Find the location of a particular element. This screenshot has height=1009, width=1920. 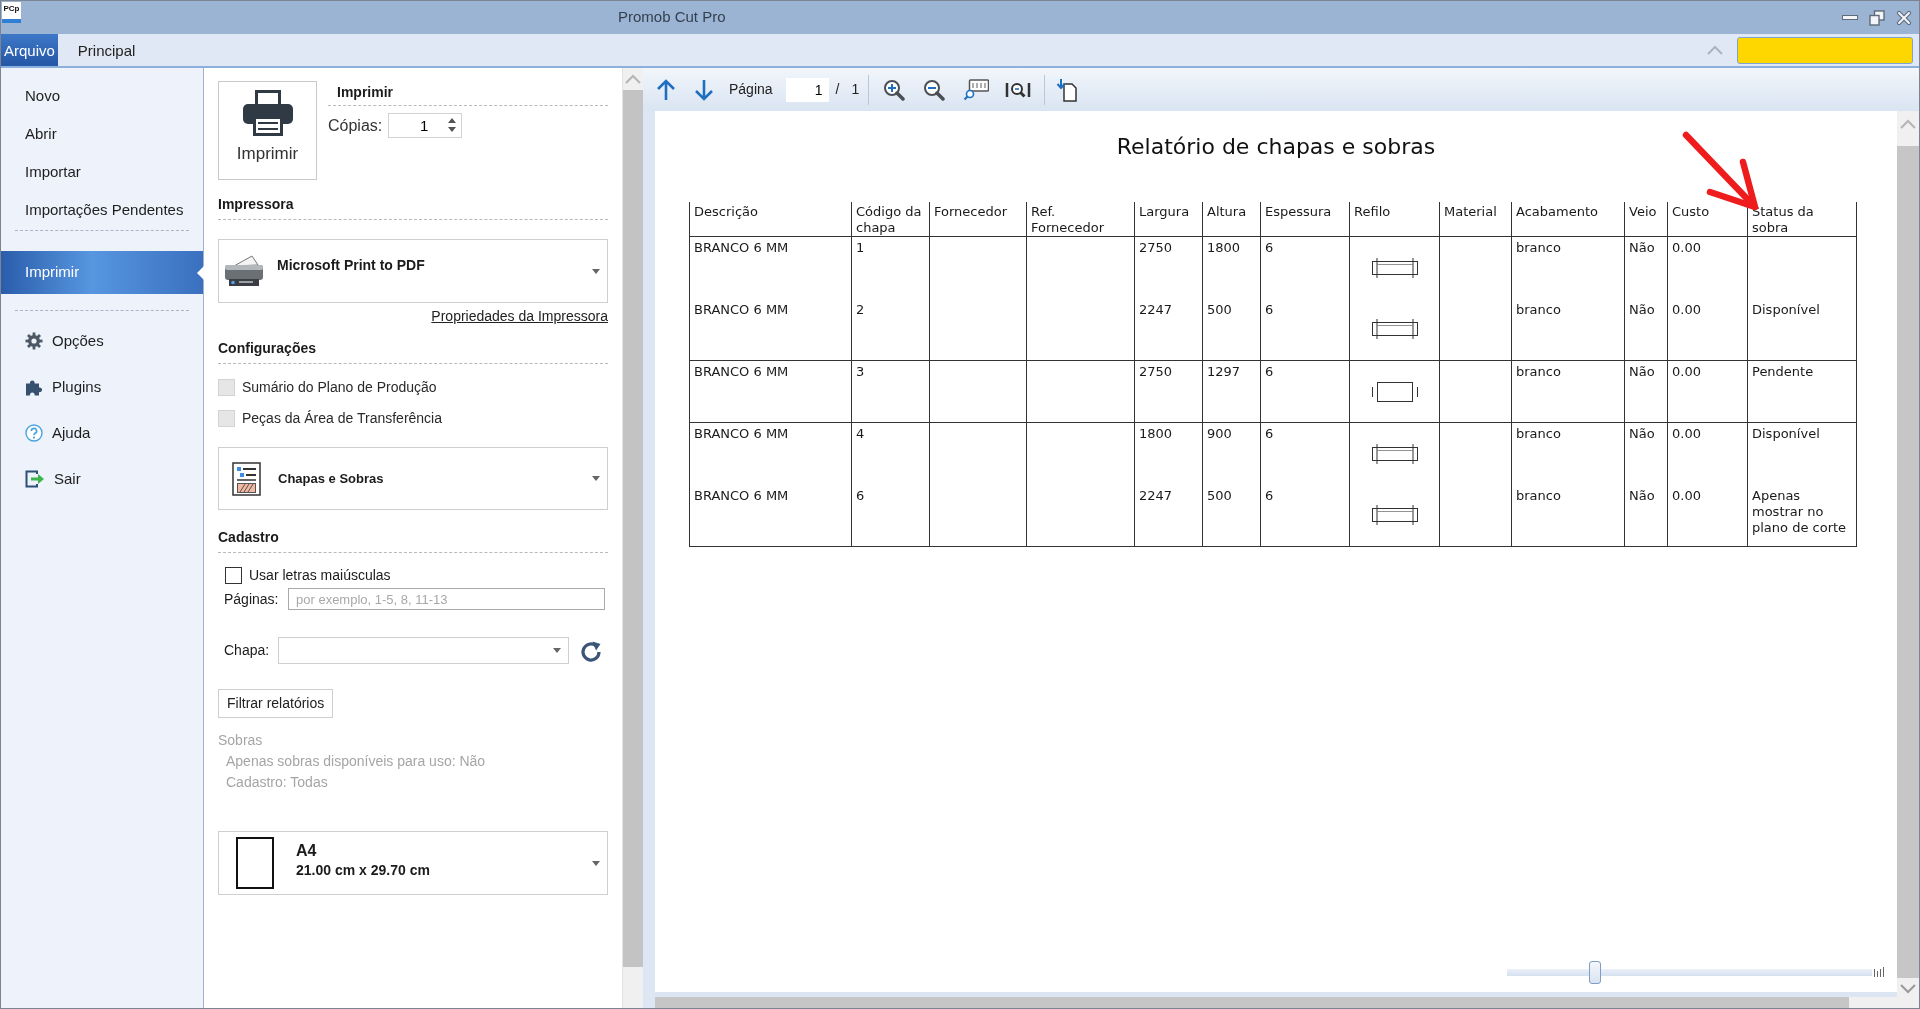

column-header: Refilo is located at coordinates (1394, 219).